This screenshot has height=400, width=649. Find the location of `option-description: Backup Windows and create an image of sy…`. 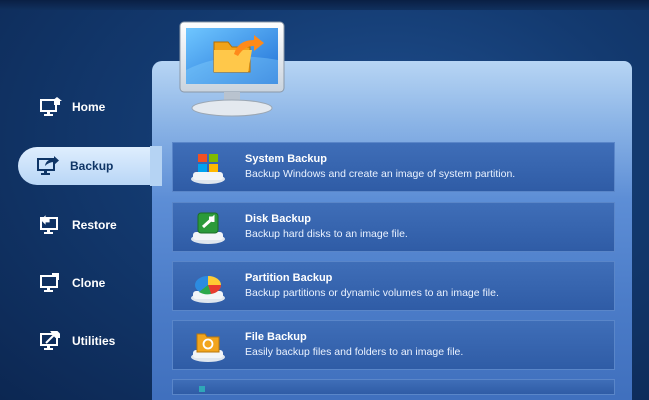

option-description: Backup Windows and create an image of sy… is located at coordinates (380, 174).